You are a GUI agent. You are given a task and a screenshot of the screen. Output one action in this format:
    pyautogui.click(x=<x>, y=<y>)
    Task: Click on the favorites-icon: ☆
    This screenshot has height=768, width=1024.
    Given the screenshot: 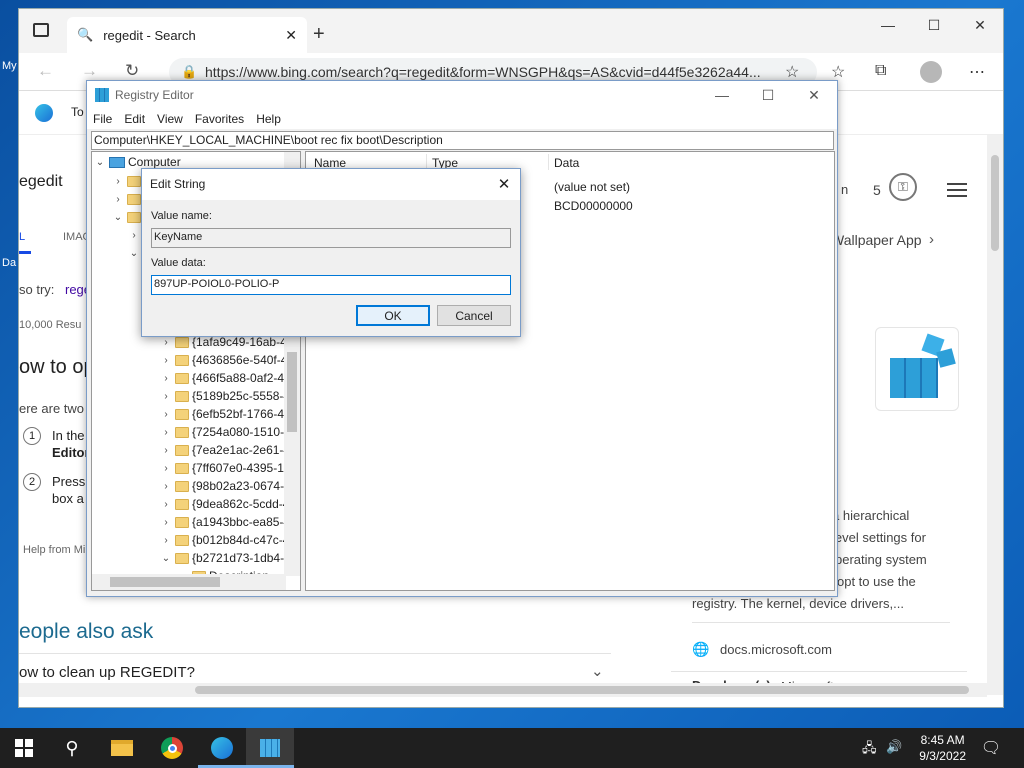 What is the action you would take?
    pyautogui.click(x=838, y=72)
    